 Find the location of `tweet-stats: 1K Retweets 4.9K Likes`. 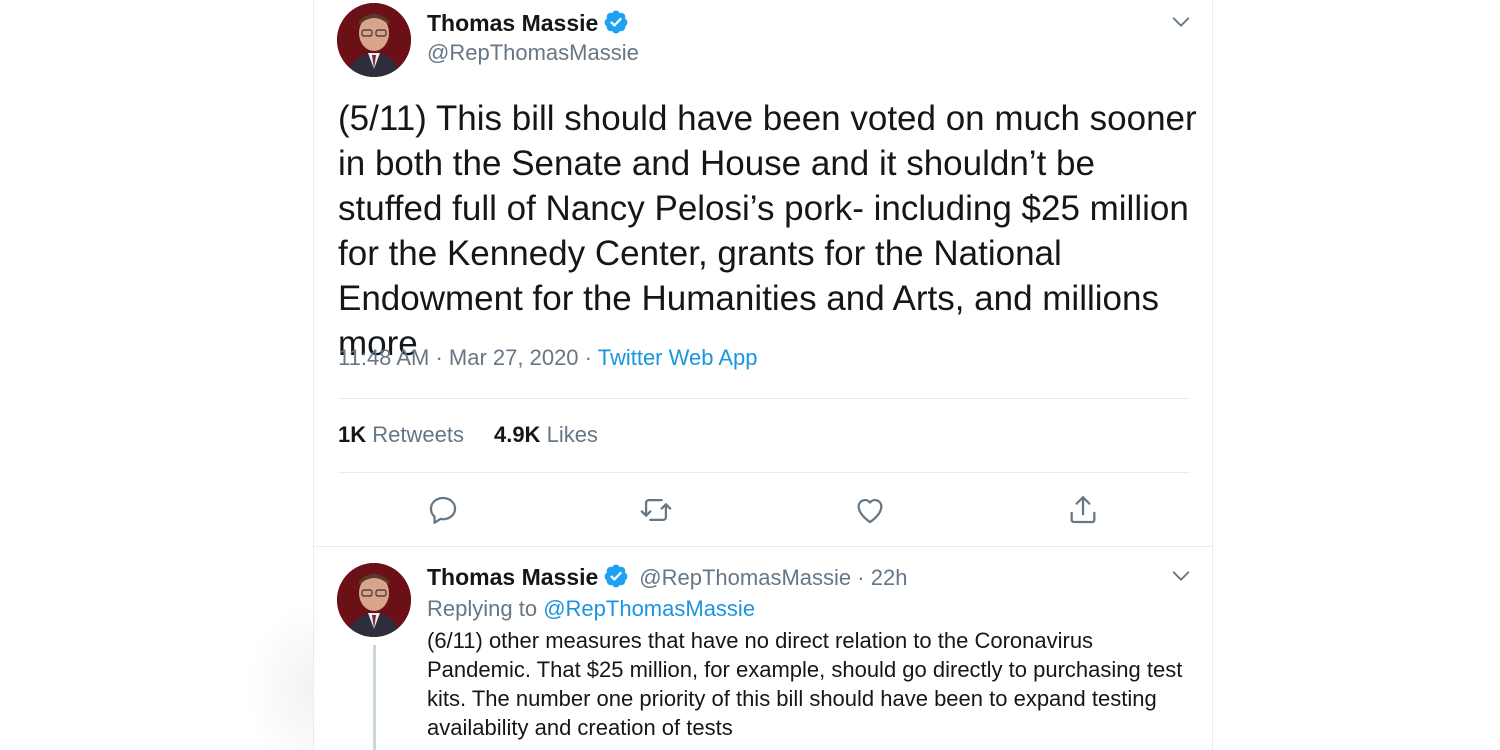

tweet-stats: 1K Retweets 4.9K Likes is located at coordinates (468, 435).